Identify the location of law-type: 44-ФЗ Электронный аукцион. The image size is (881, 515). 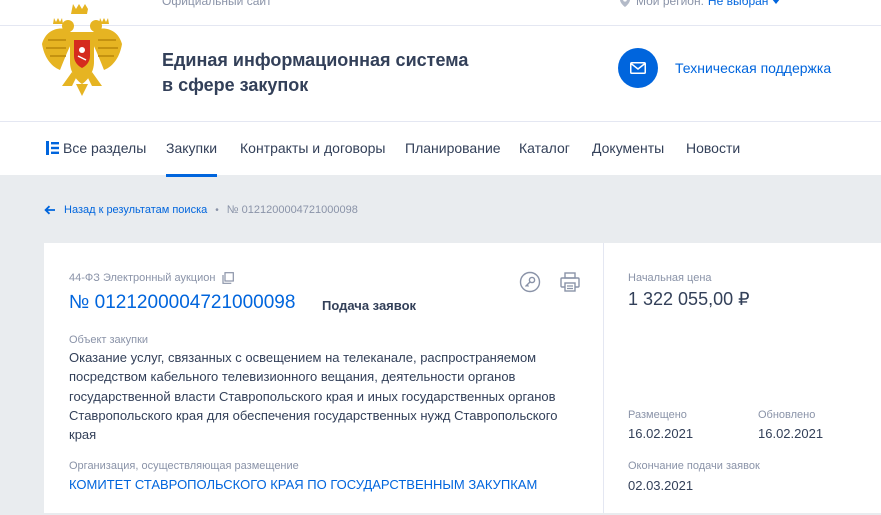
(152, 278).